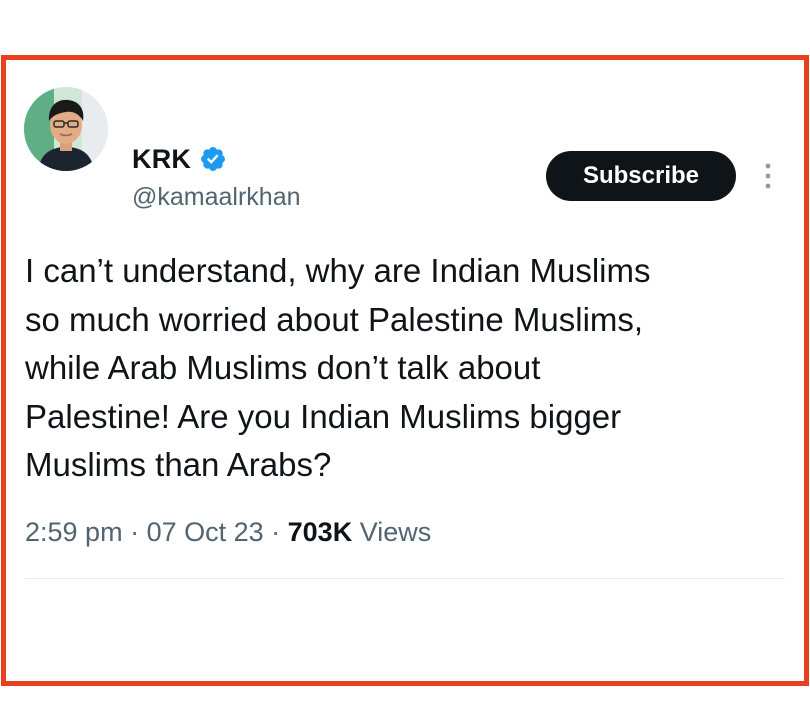  I want to click on display-name: KRK, so click(161, 159).